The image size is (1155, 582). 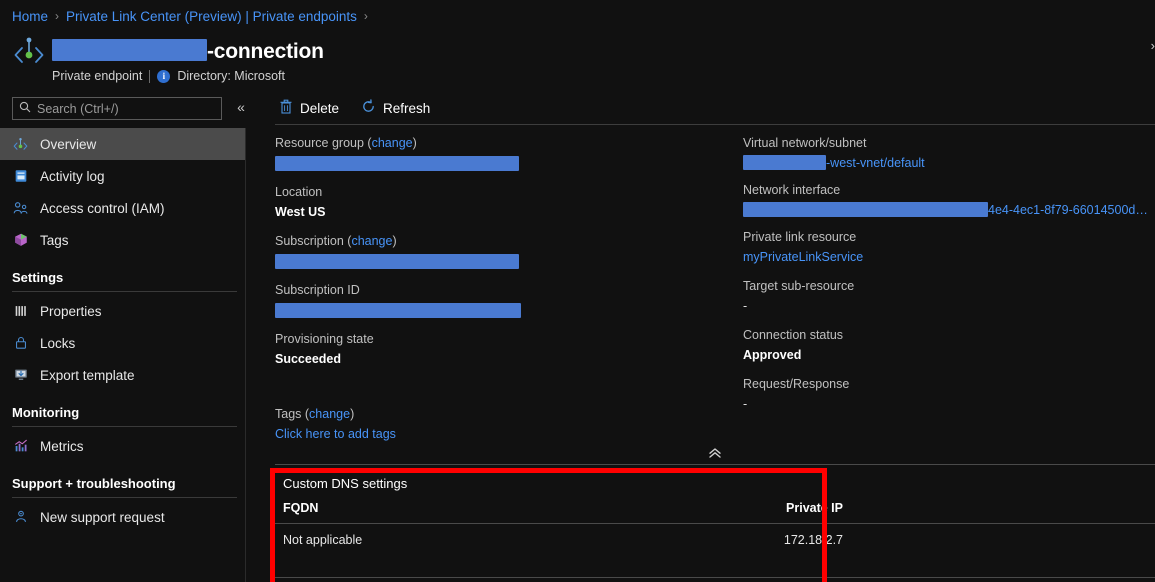 I want to click on sidebar-item-tags: Tags, so click(x=122, y=240).